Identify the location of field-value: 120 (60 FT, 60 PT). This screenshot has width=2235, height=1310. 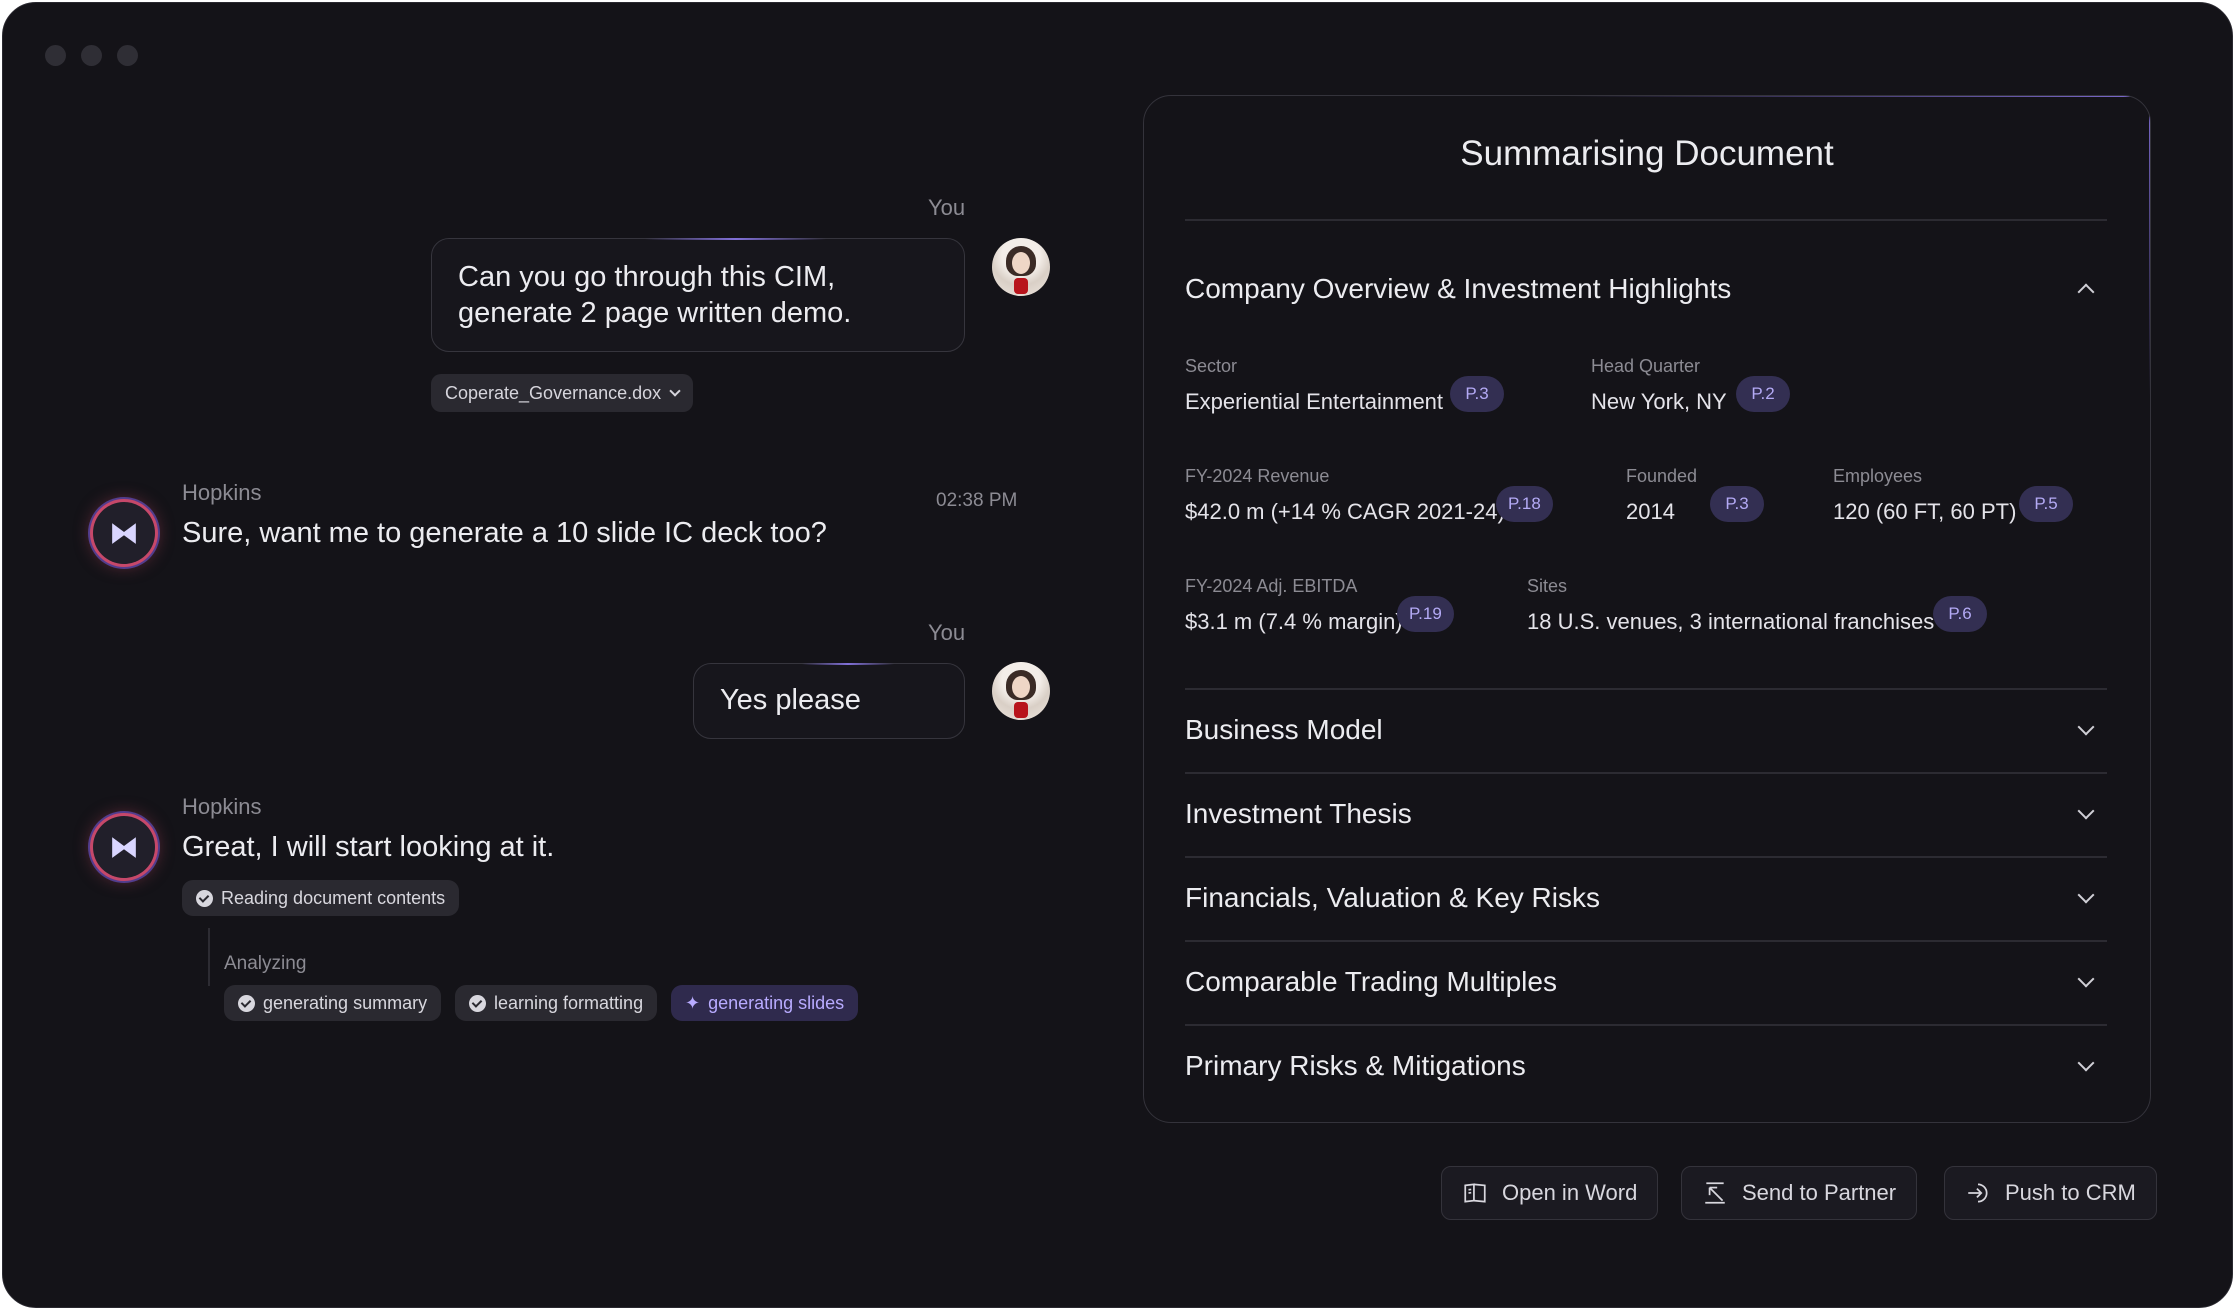
(1925, 511).